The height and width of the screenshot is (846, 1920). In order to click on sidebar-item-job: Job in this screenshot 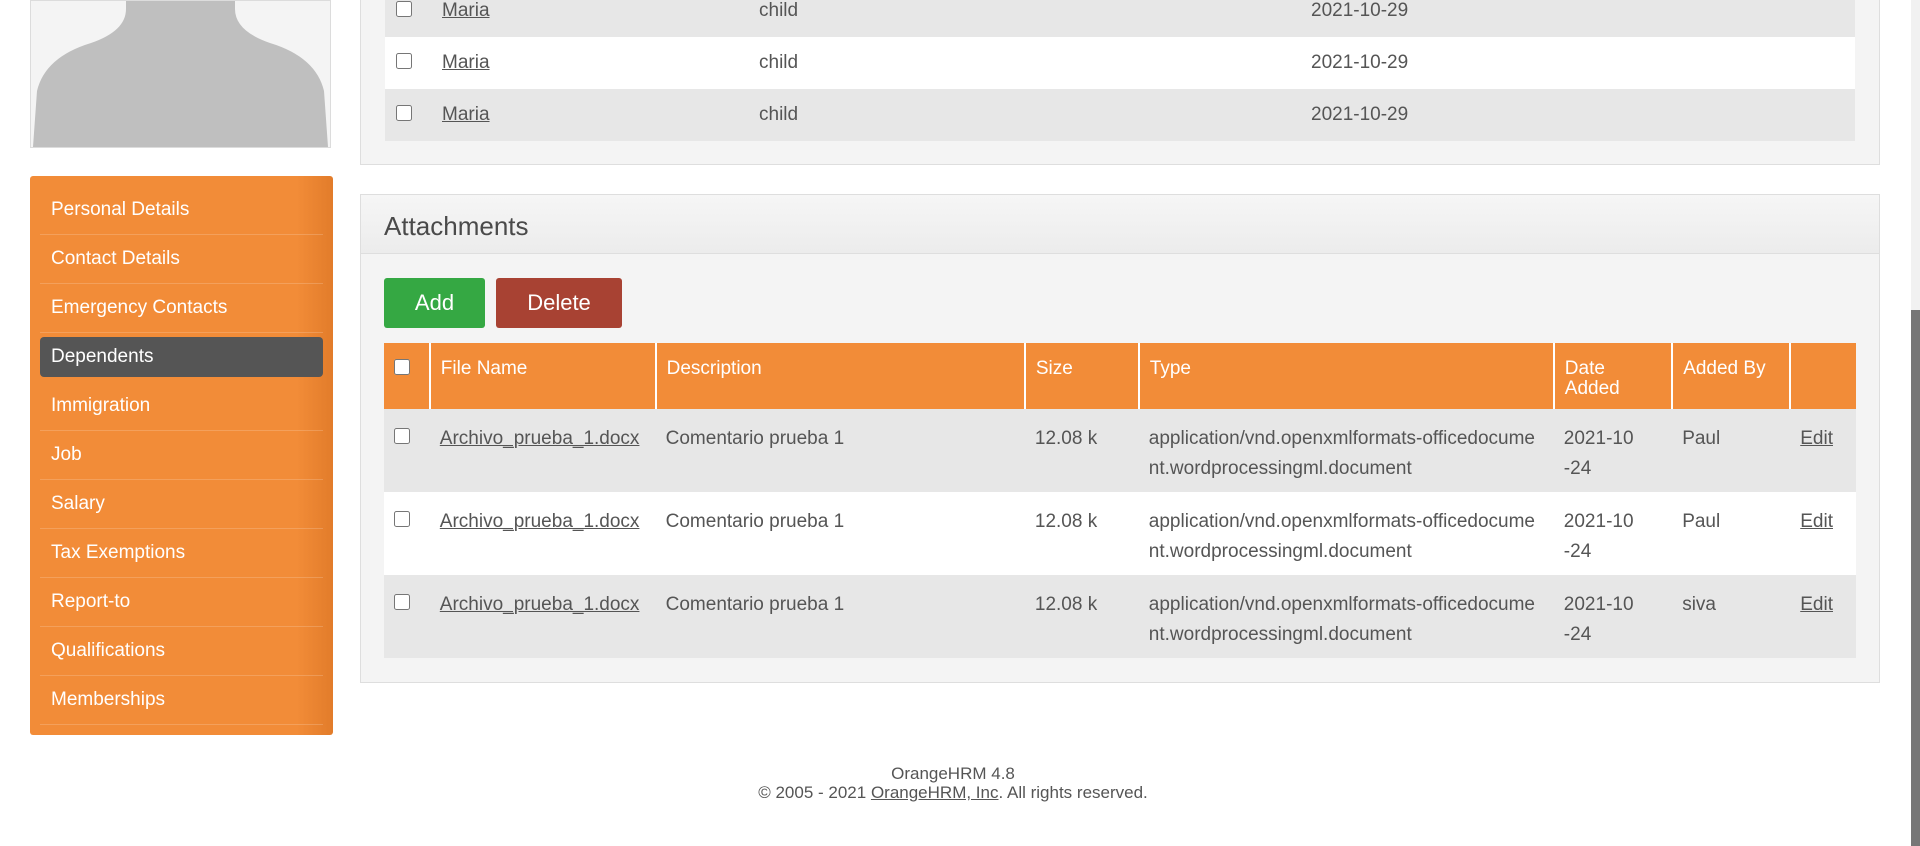, I will do `click(181, 455)`.